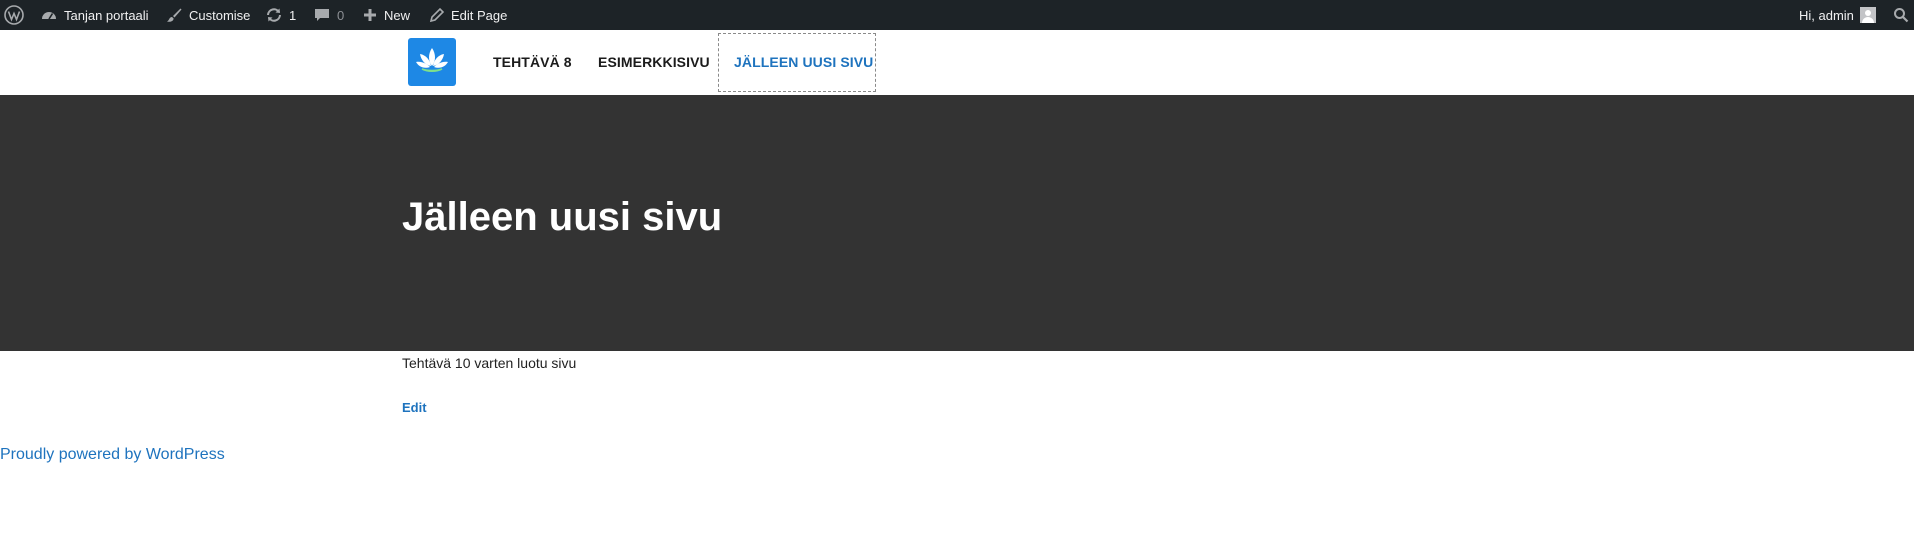 This screenshot has height=550, width=1914. Describe the element at coordinates (112, 455) in the screenshot. I see `footer-credit-link: Proudly powered by WordPress` at that location.